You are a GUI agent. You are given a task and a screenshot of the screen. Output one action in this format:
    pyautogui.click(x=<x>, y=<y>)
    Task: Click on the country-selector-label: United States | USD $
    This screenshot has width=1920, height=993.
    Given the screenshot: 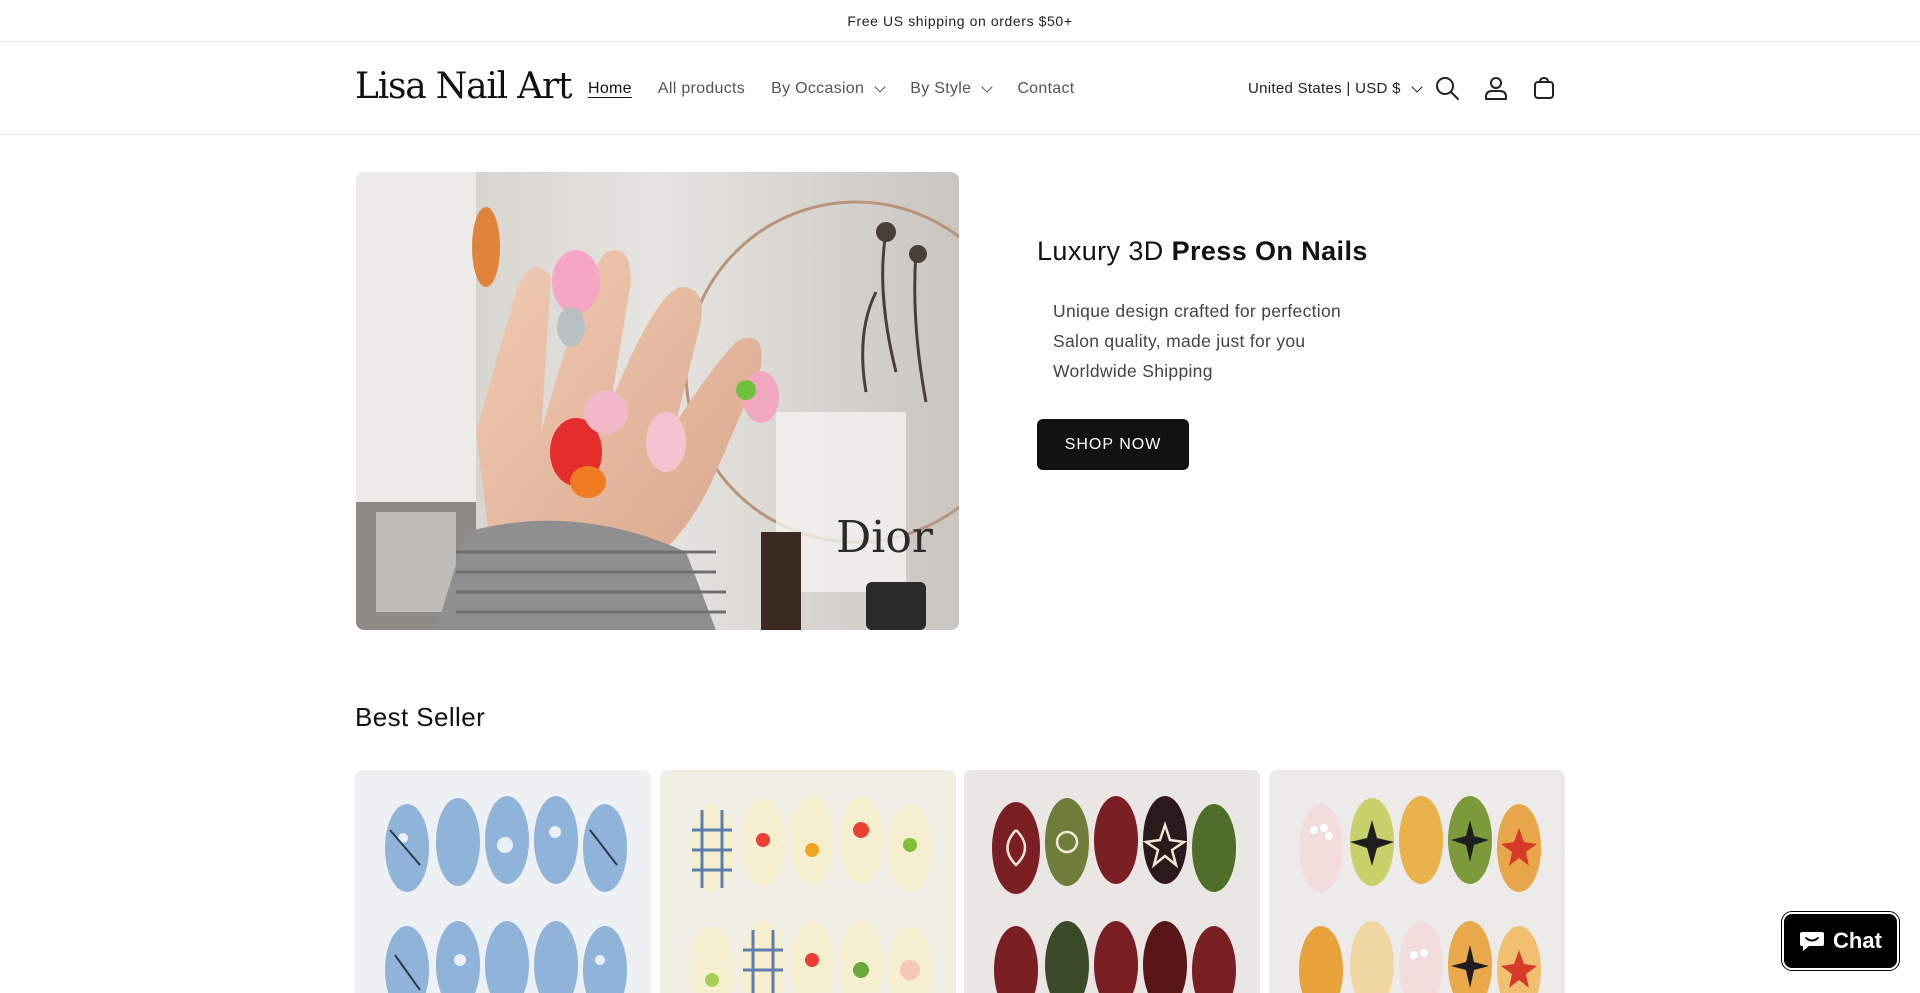 What is the action you would take?
    pyautogui.click(x=1324, y=88)
    